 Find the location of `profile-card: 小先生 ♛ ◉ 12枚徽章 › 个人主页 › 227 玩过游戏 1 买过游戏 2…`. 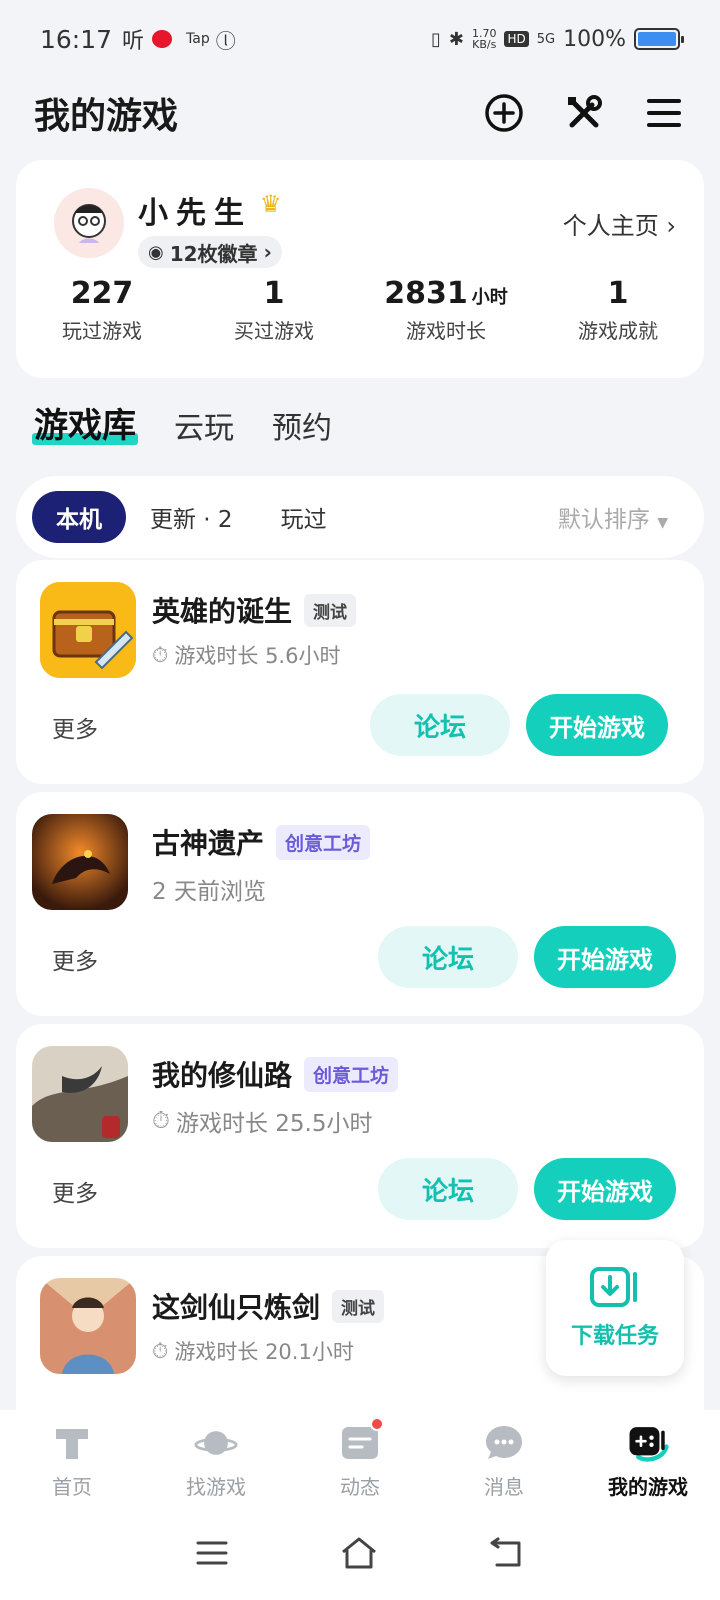

profile-card: 小先生 ♛ ◉ 12枚徽章 › 个人主页 › 227 玩过游戏 1 买过游戏 2… is located at coordinates (360, 269).